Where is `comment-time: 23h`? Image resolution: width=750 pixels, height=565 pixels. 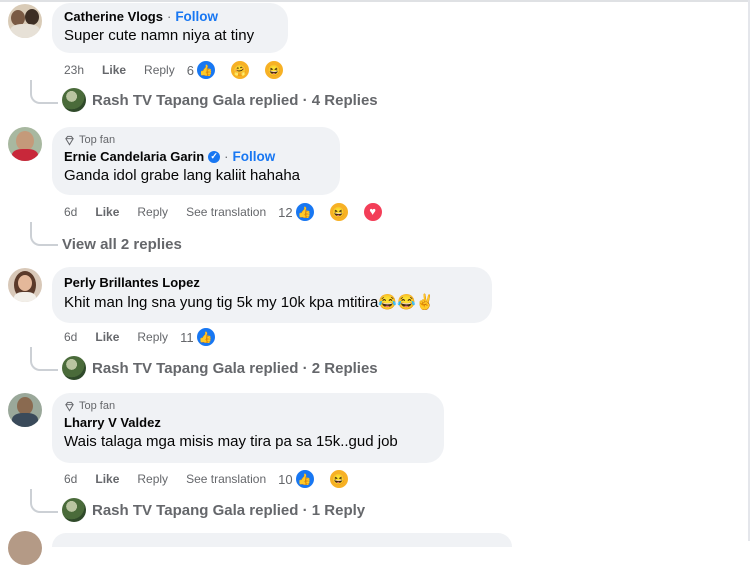
comment-time: 23h is located at coordinates (74, 70).